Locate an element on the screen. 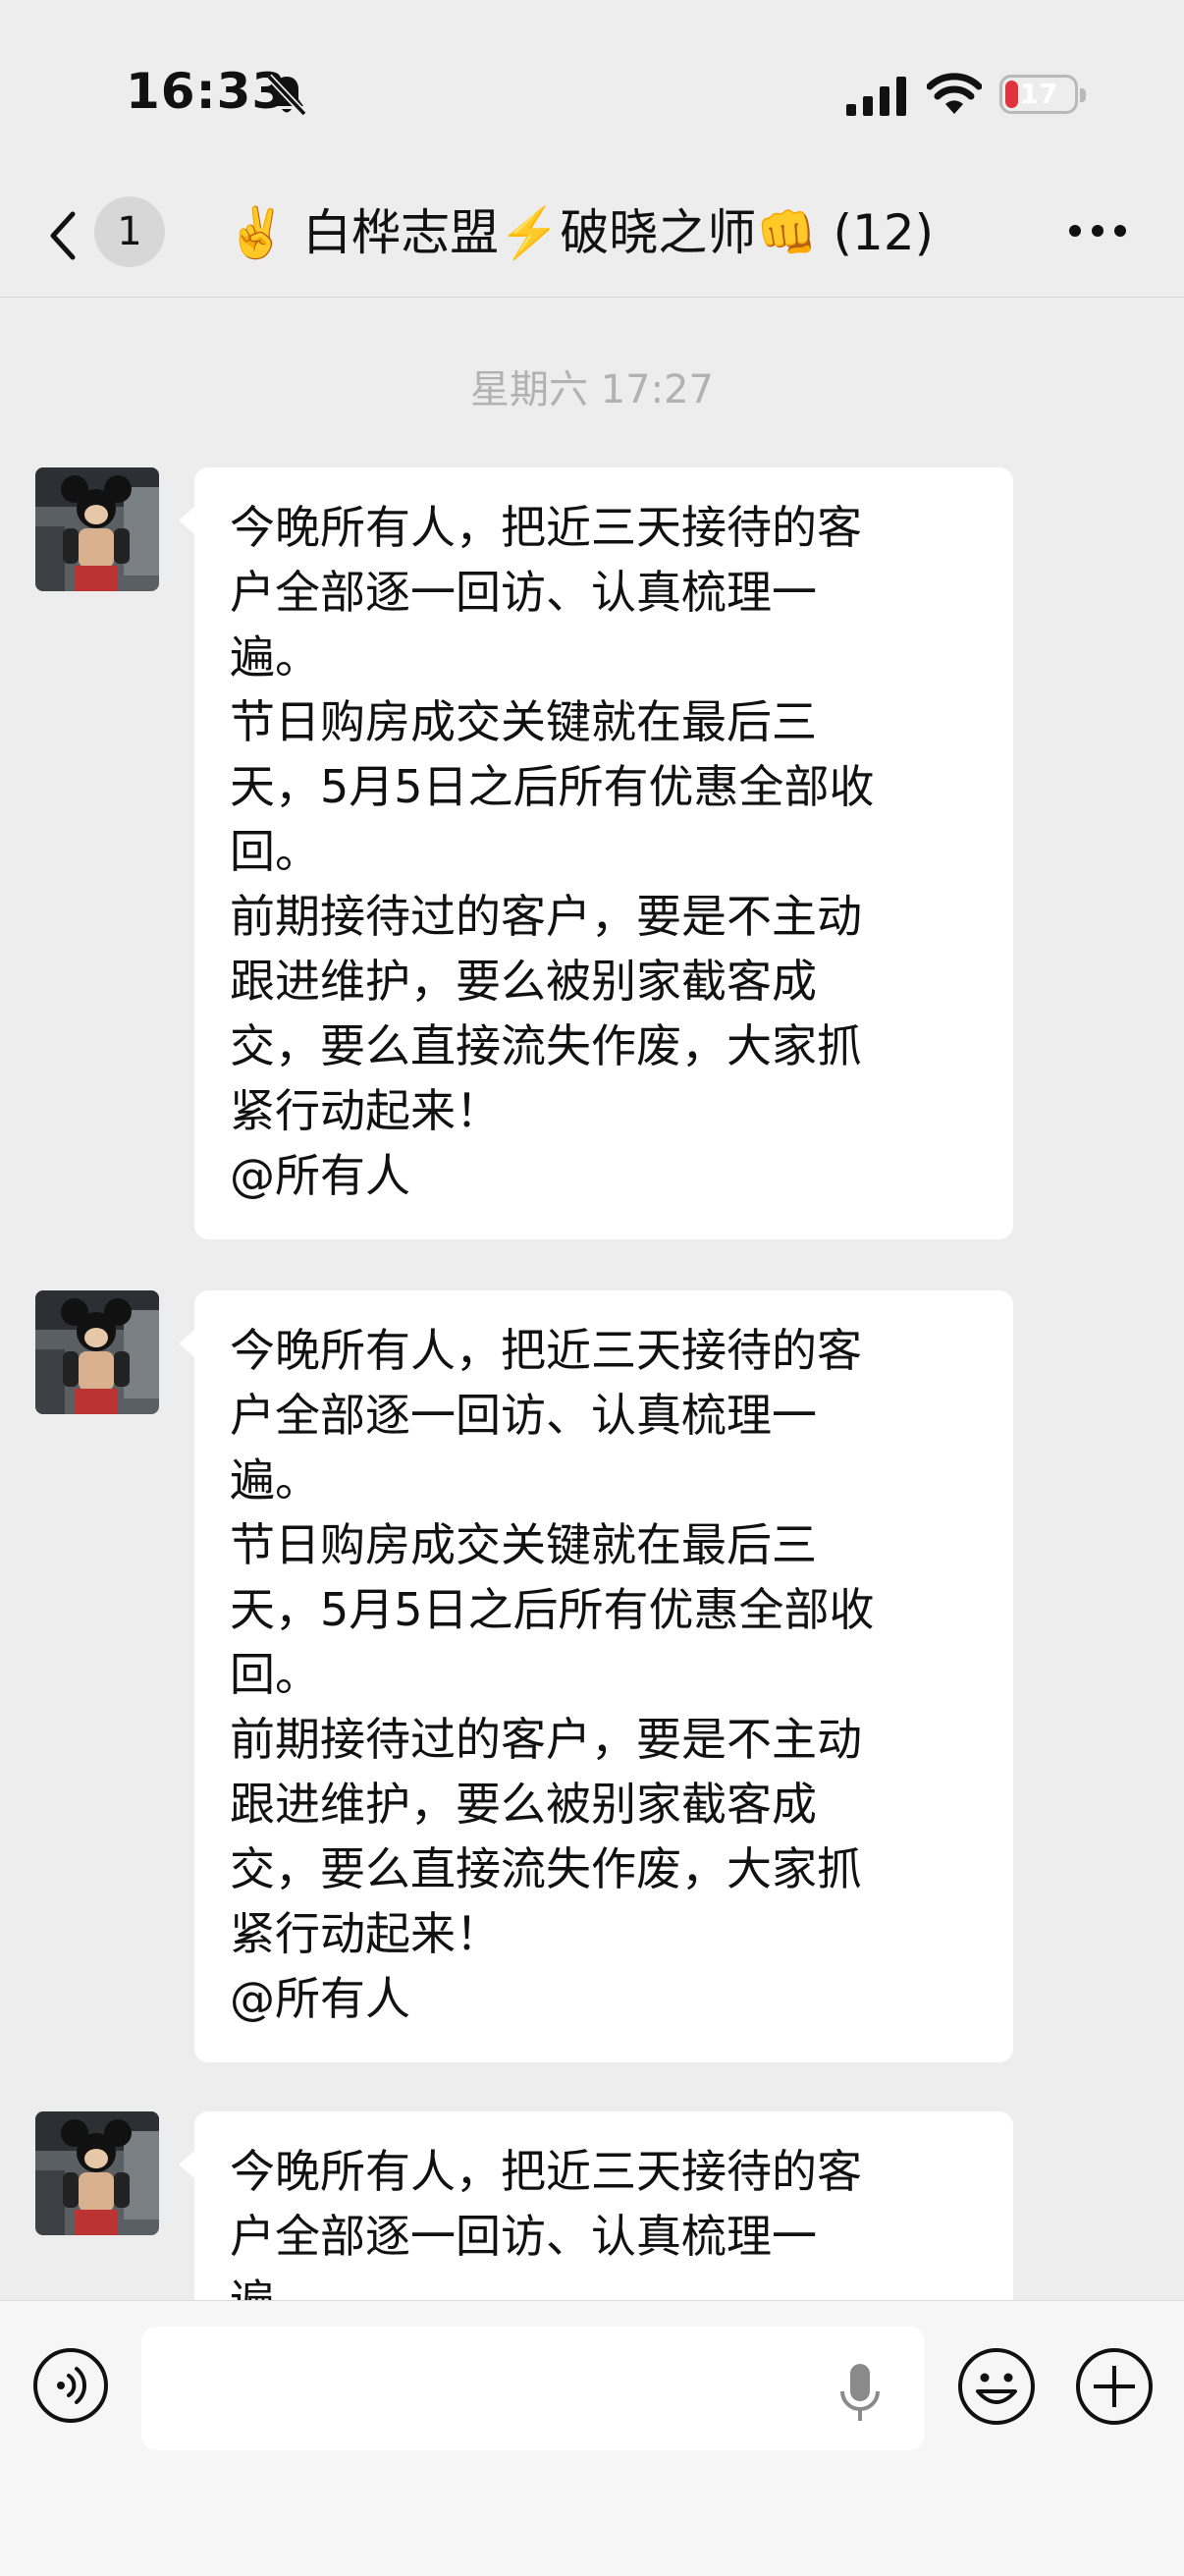 The image size is (1184, 2576). emoji-icon is located at coordinates (997, 2386).